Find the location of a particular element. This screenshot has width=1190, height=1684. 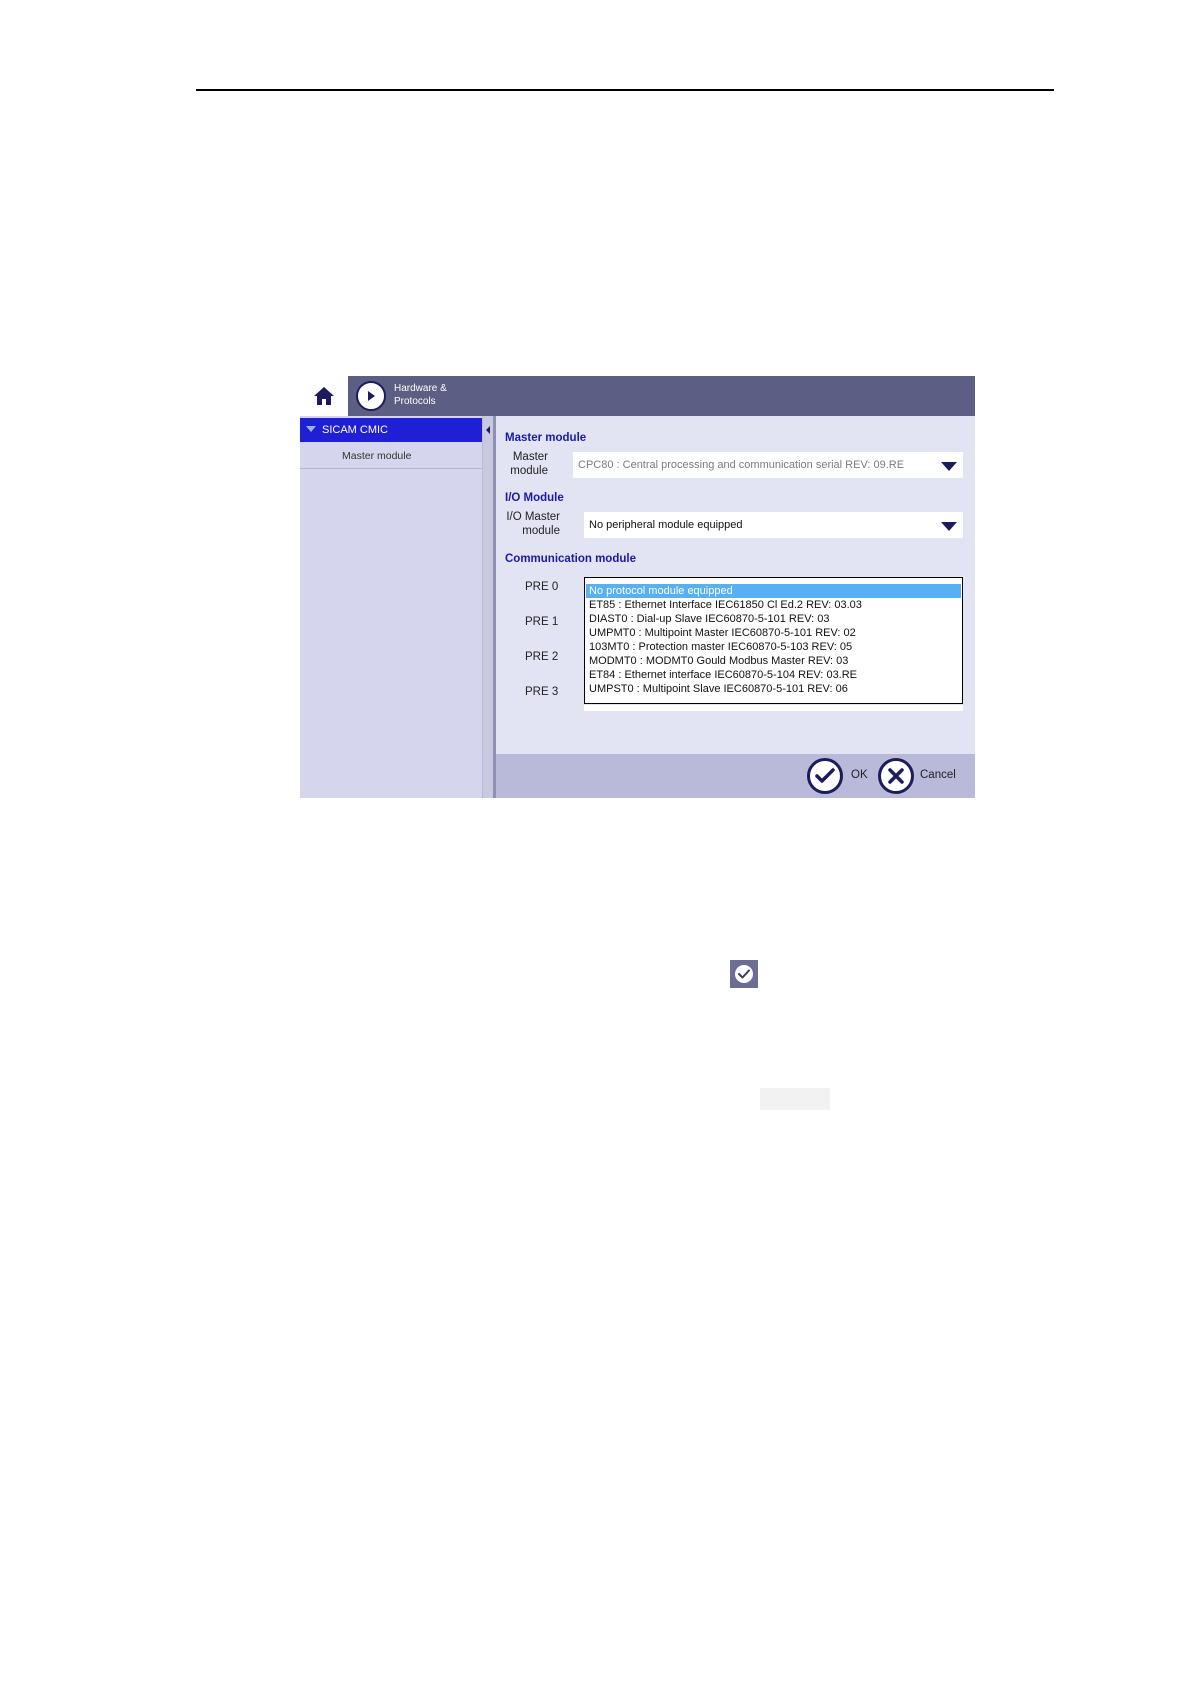

sidebar-item-label: Master module is located at coordinates (377, 456).